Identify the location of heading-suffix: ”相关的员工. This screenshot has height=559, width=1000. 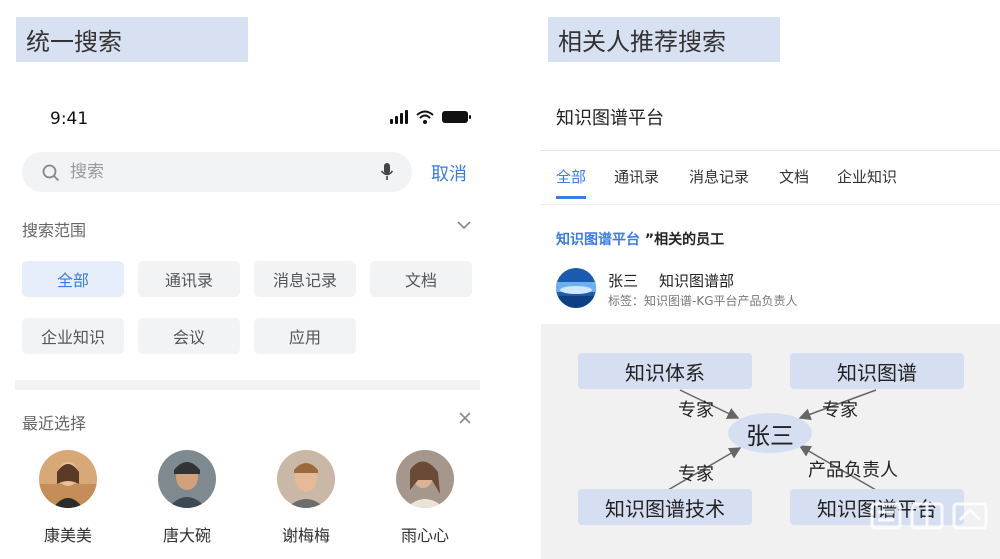
(682, 240).